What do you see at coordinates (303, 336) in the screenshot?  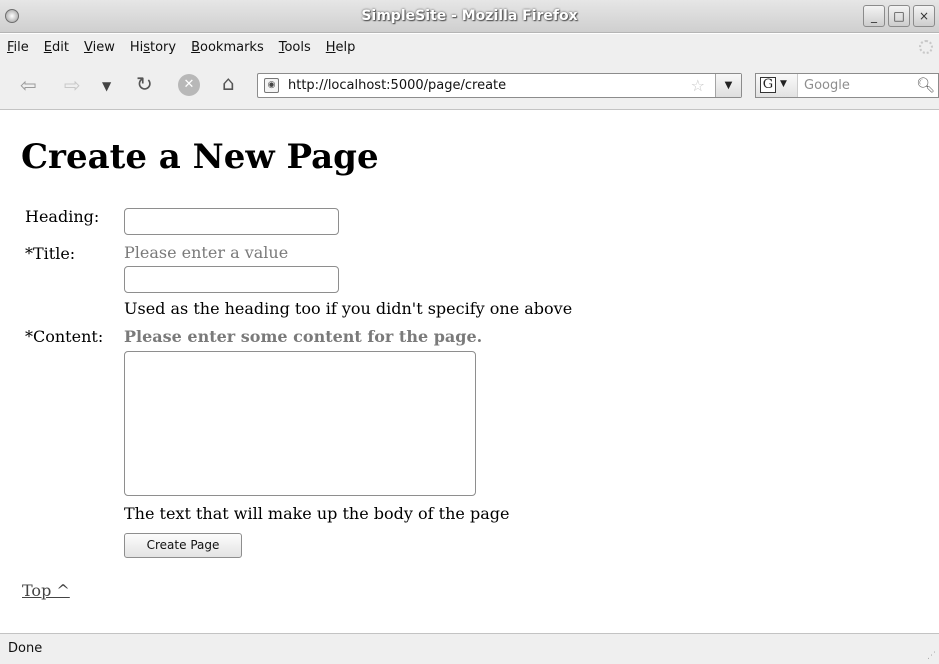 I see `content-error-message: Please enter some content for the page.` at bounding box center [303, 336].